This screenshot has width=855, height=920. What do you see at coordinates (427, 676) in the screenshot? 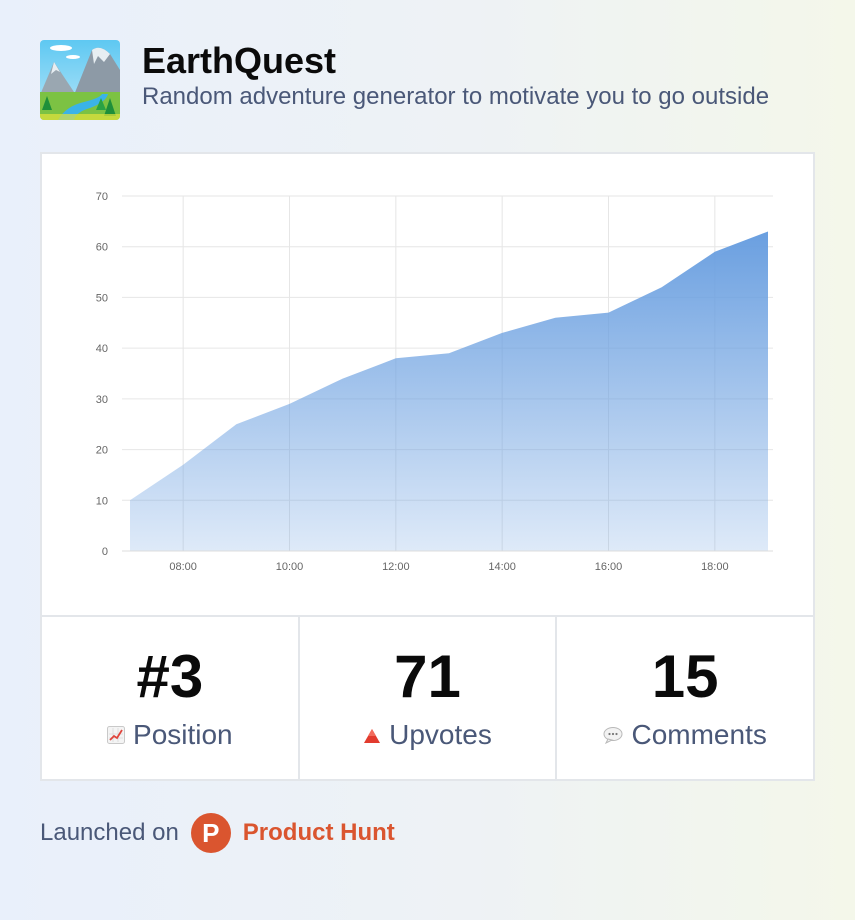
I see `upvotes-value: 71` at bounding box center [427, 676].